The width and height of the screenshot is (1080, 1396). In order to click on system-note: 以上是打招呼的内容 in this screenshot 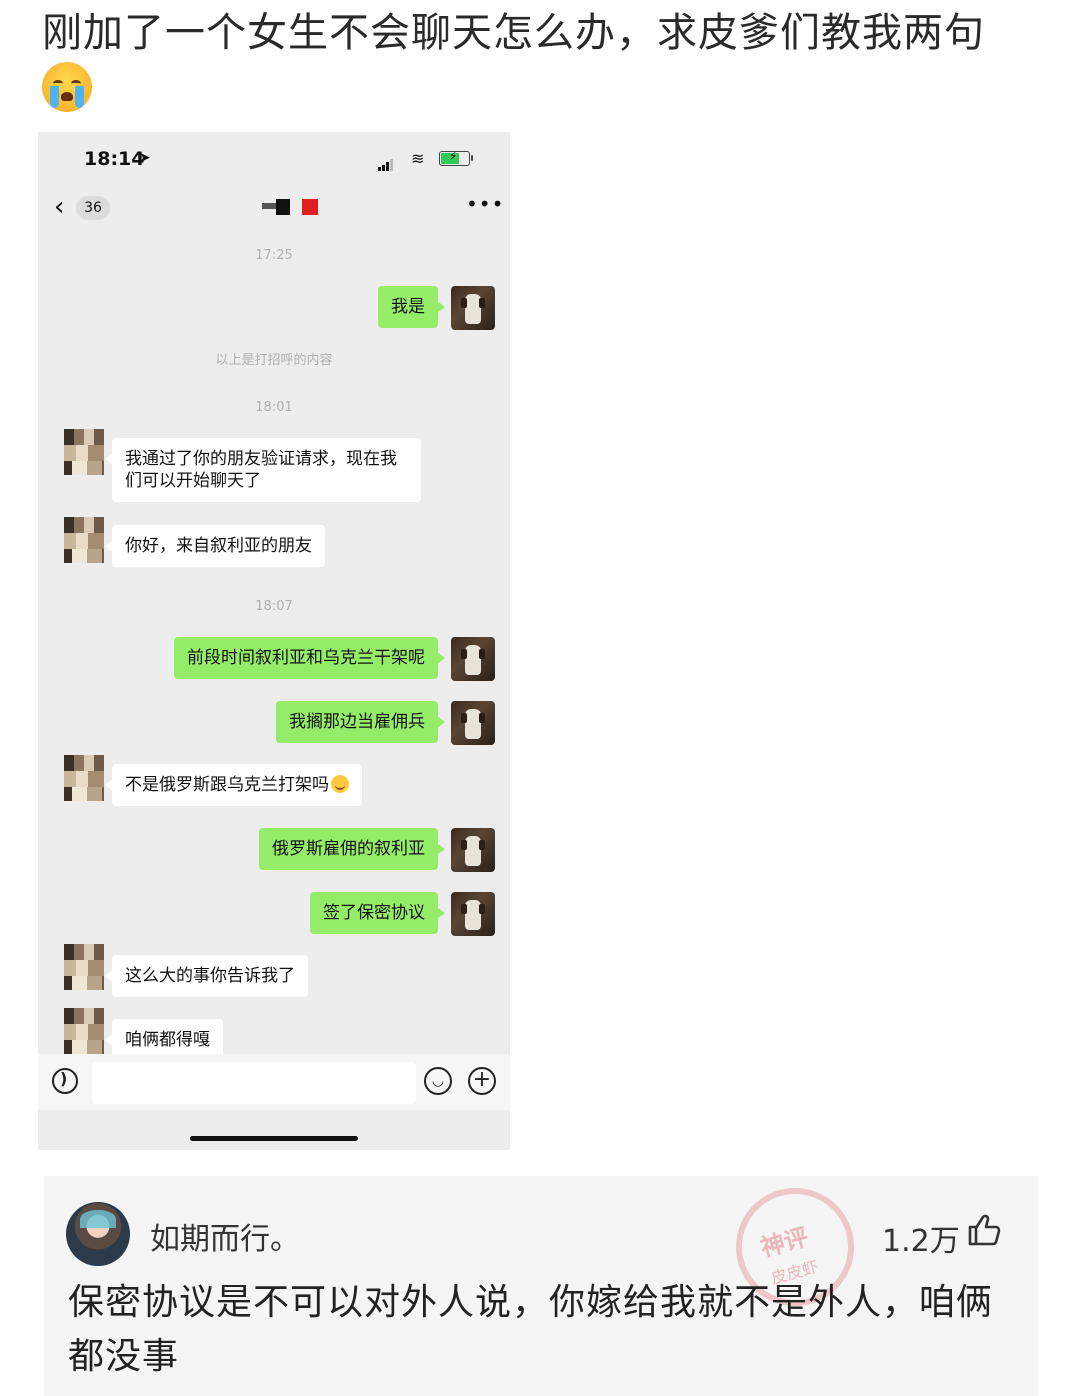, I will do `click(274, 360)`.